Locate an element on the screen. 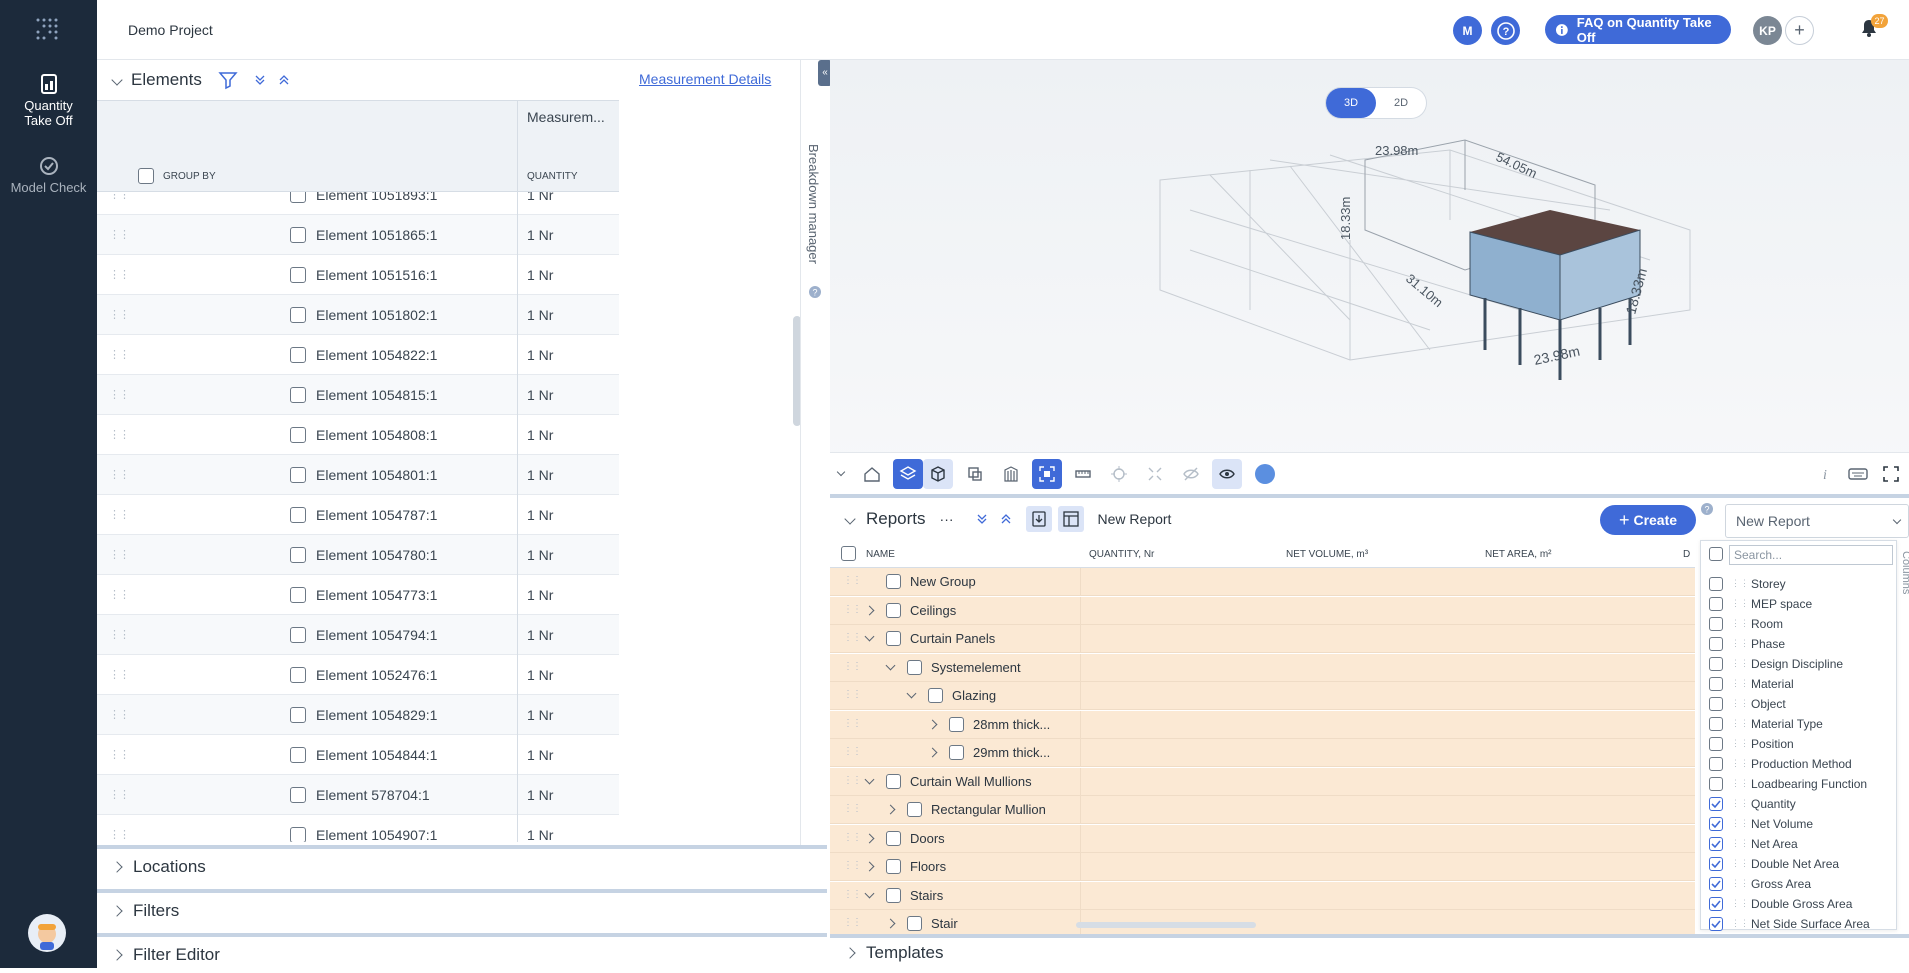 This screenshot has width=1909, height=973. faq-button: FAQ on Quantity Take Off is located at coordinates (1638, 30).